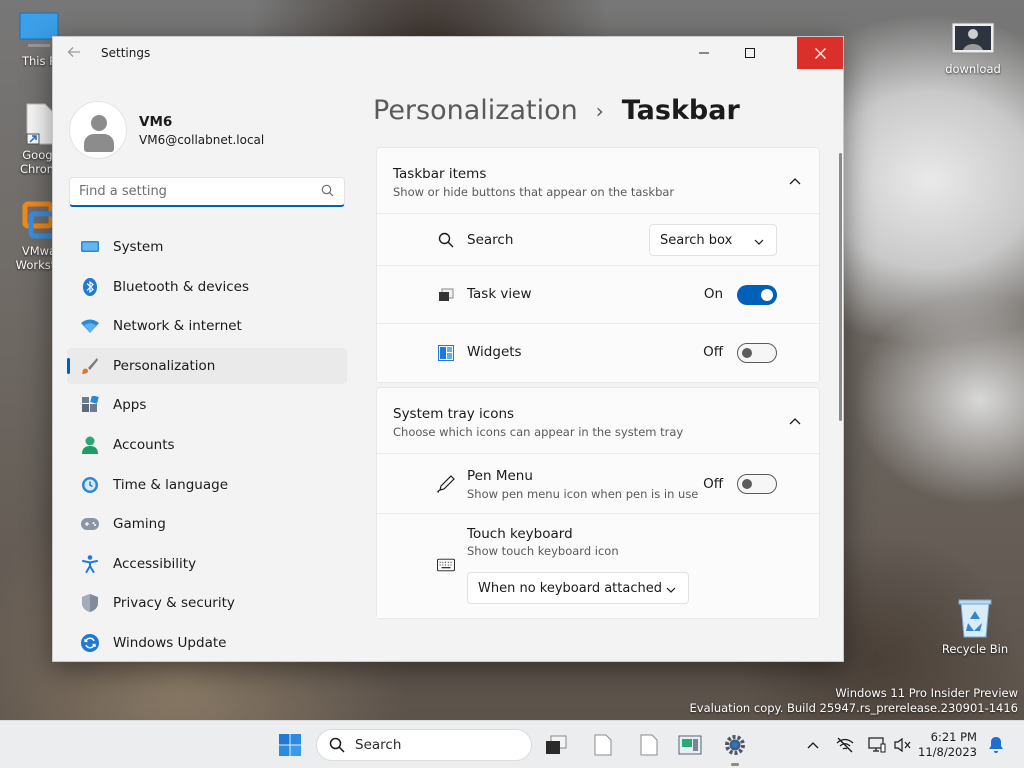  Describe the element at coordinates (155, 563) in the screenshot. I see `nav-label: Accessibility` at that location.